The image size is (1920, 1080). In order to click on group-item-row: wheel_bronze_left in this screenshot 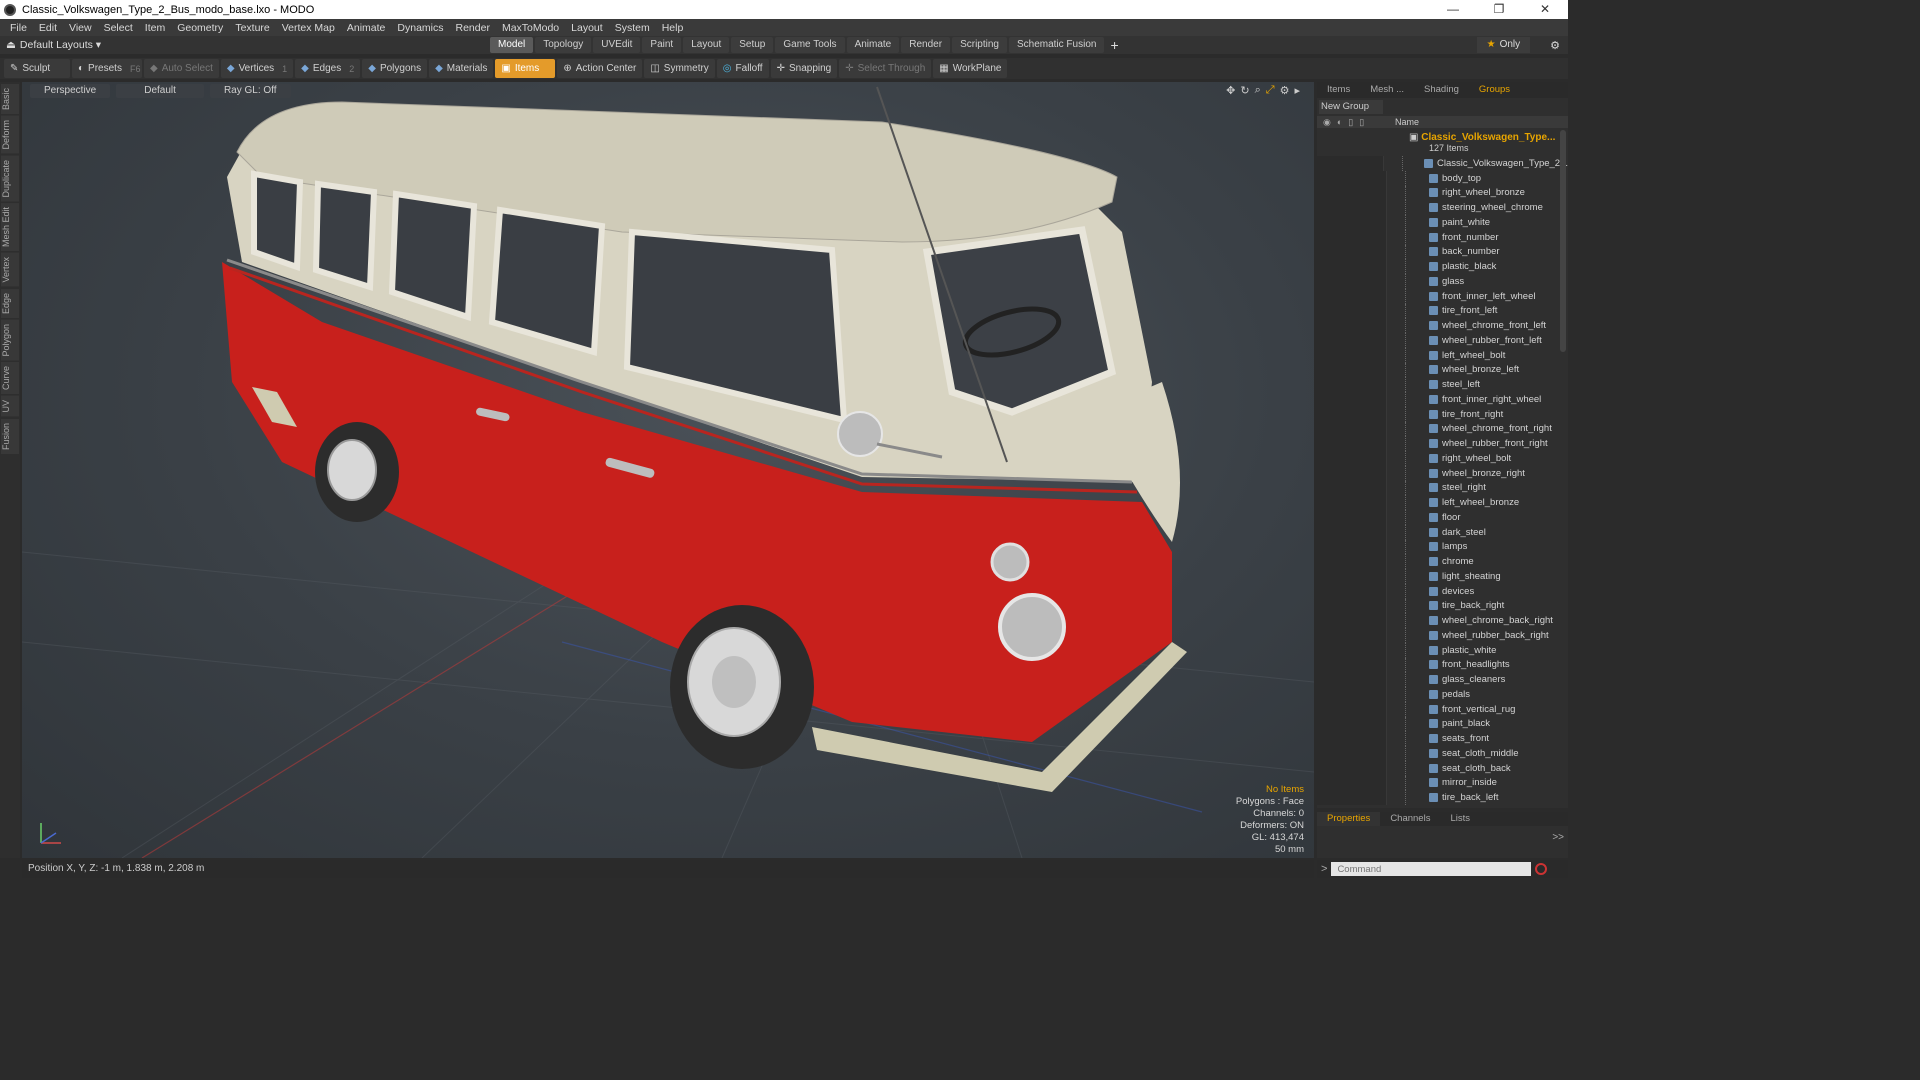, I will do `click(1442, 370)`.